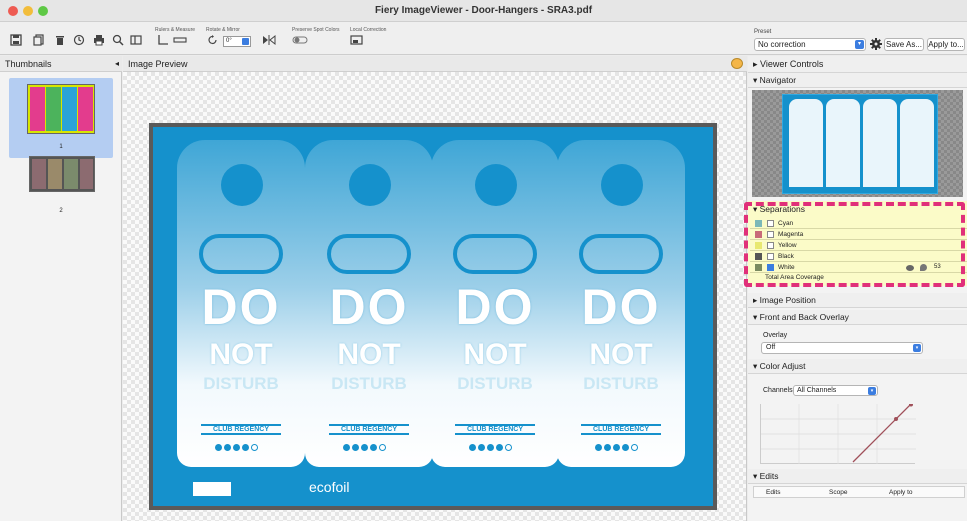  What do you see at coordinates (857, 366) in the screenshot?
I see `color-adjust-header: ▾ Color Adjust` at bounding box center [857, 366].